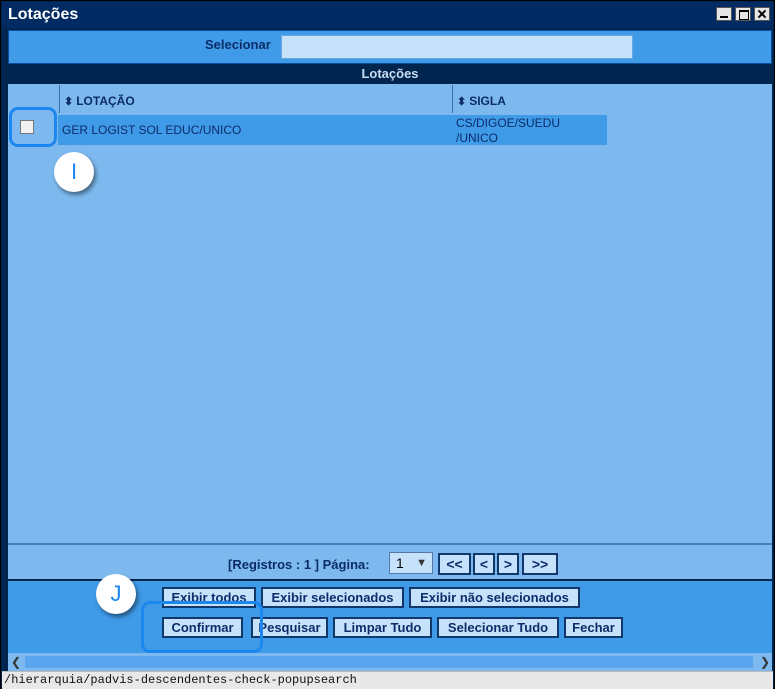 The height and width of the screenshot is (689, 775). What do you see at coordinates (540, 564) in the screenshot?
I see `last-page-button: >>` at bounding box center [540, 564].